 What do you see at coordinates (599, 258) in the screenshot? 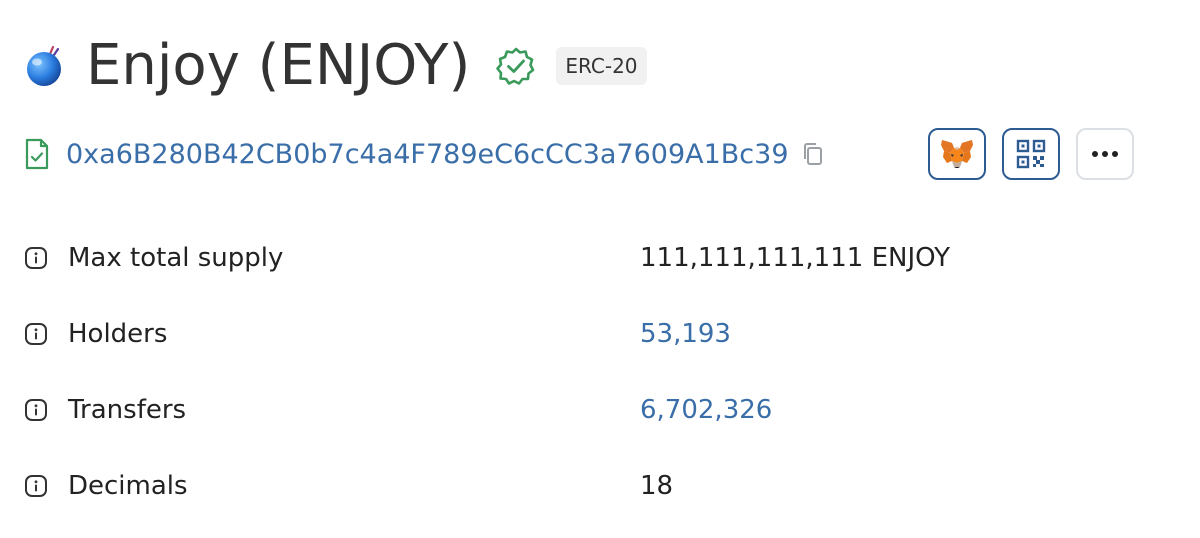
I see `detail-row-max-total-supply: Max total supply 111,111,111,111 ENJOY` at bounding box center [599, 258].